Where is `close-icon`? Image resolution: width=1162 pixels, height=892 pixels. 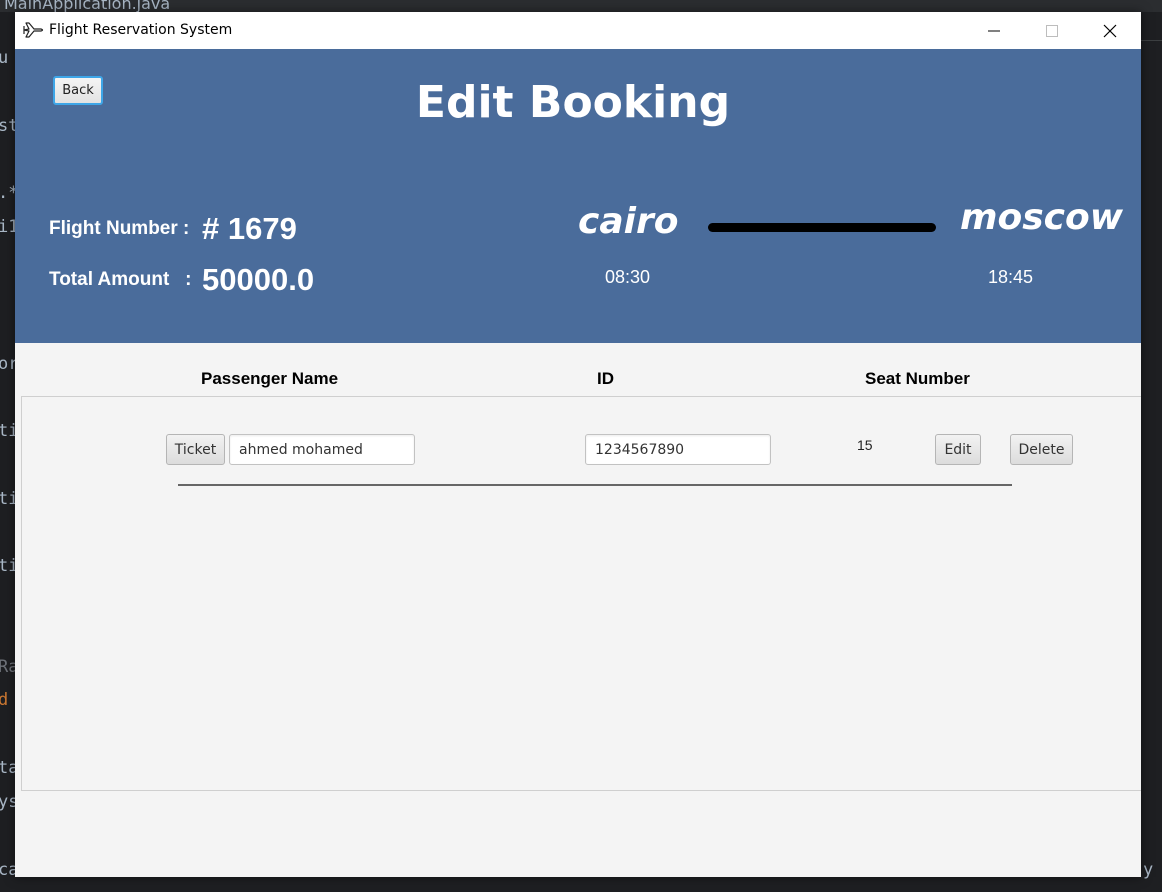
close-icon is located at coordinates (1110, 30).